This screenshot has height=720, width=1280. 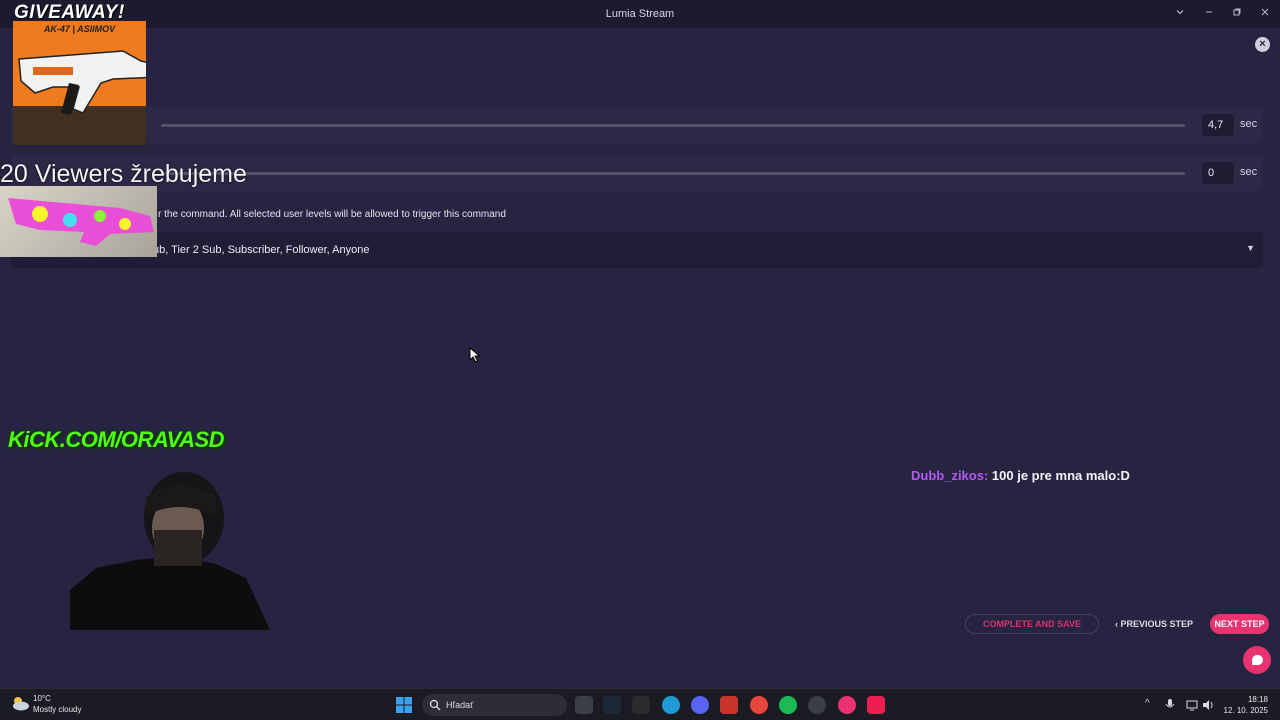 I want to click on close-window-button, so click(x=1265, y=14).